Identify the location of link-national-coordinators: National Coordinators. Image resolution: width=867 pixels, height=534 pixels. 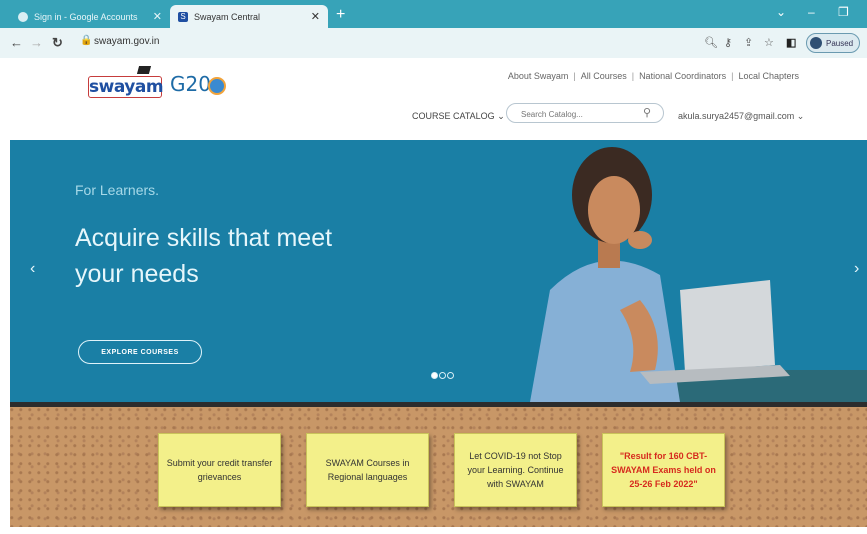
(682, 76).